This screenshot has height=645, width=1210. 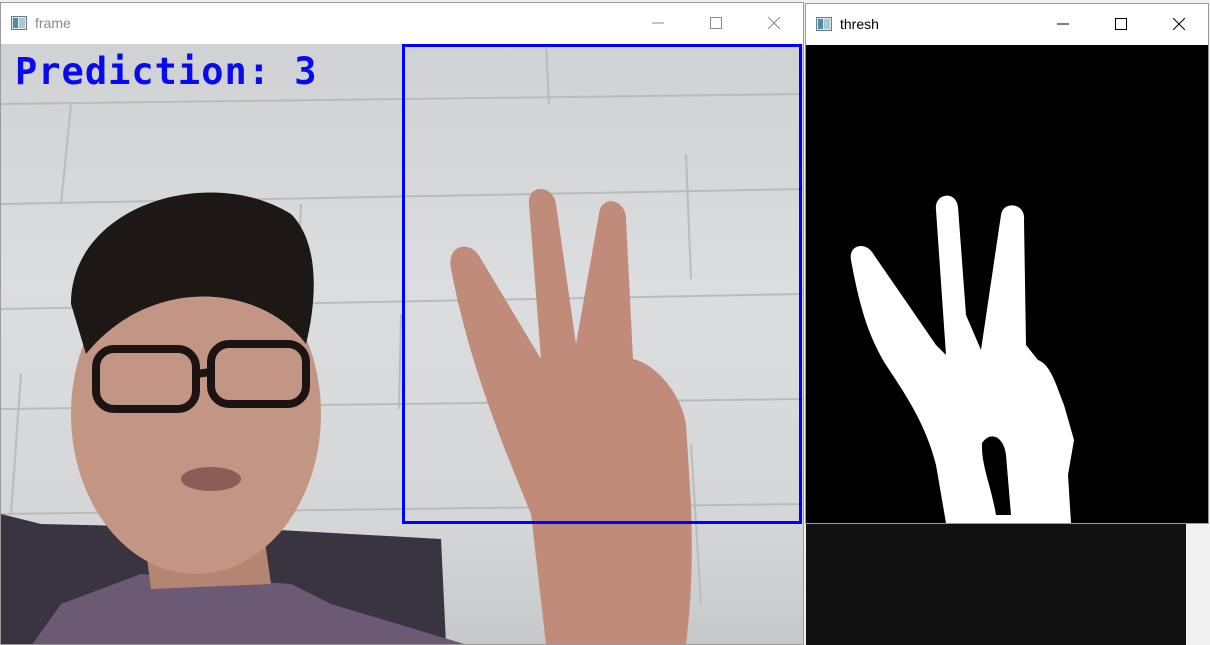 What do you see at coordinates (859, 24) in the screenshot?
I see `thresh-title: thresh` at bounding box center [859, 24].